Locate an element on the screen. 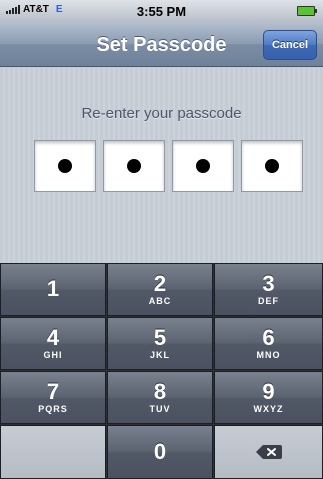  key-5: 5 JKL is located at coordinates (160, 343).